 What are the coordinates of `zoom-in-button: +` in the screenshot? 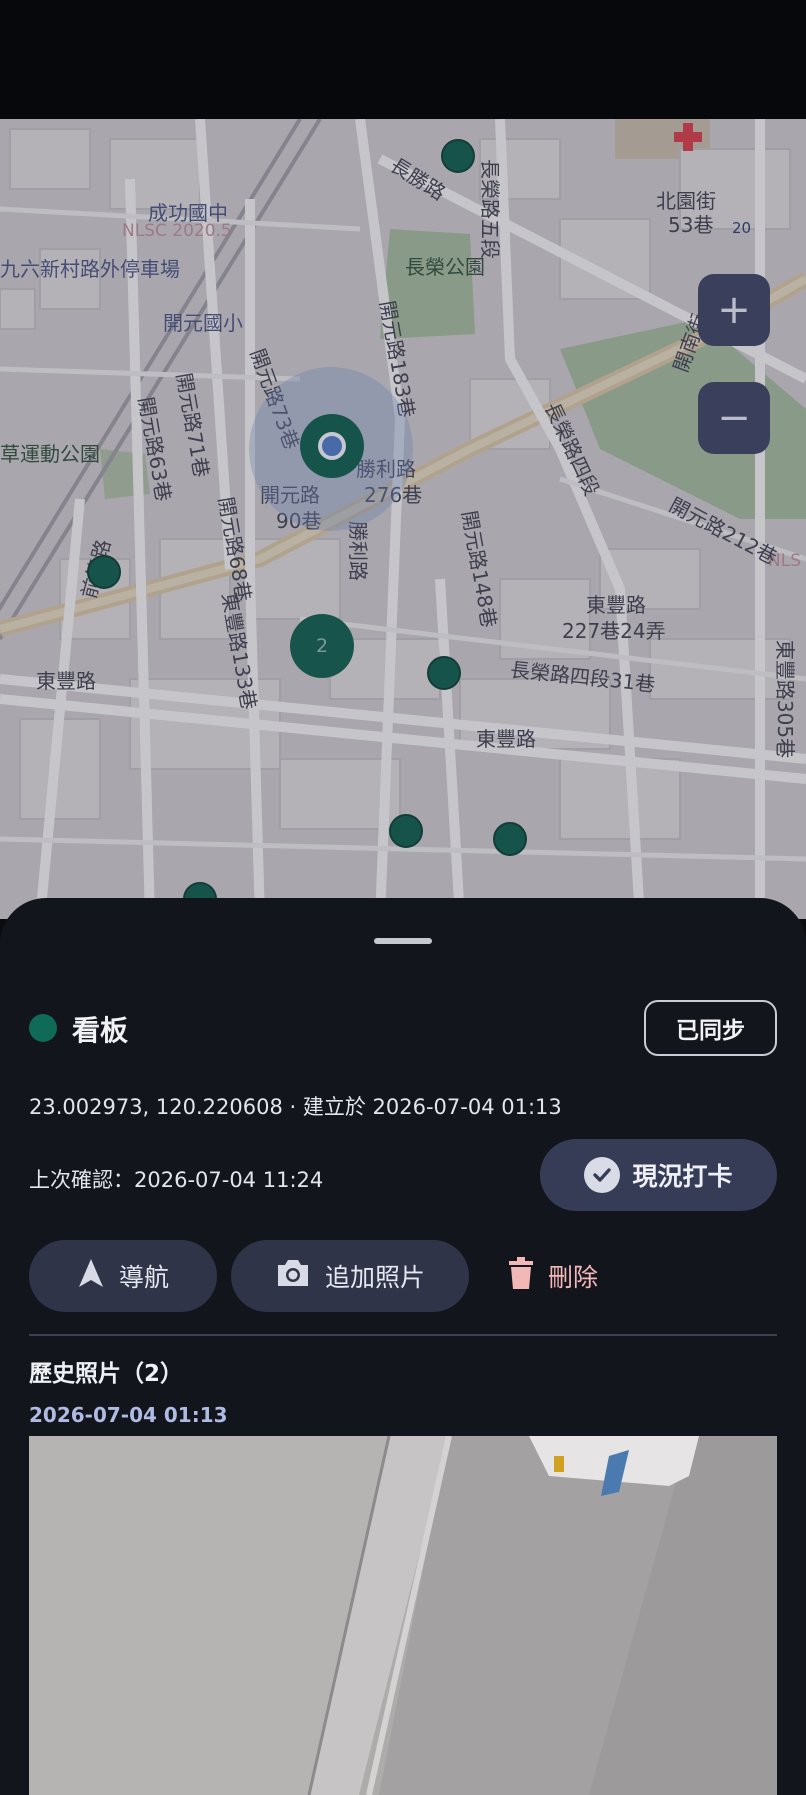 It's located at (734, 310).